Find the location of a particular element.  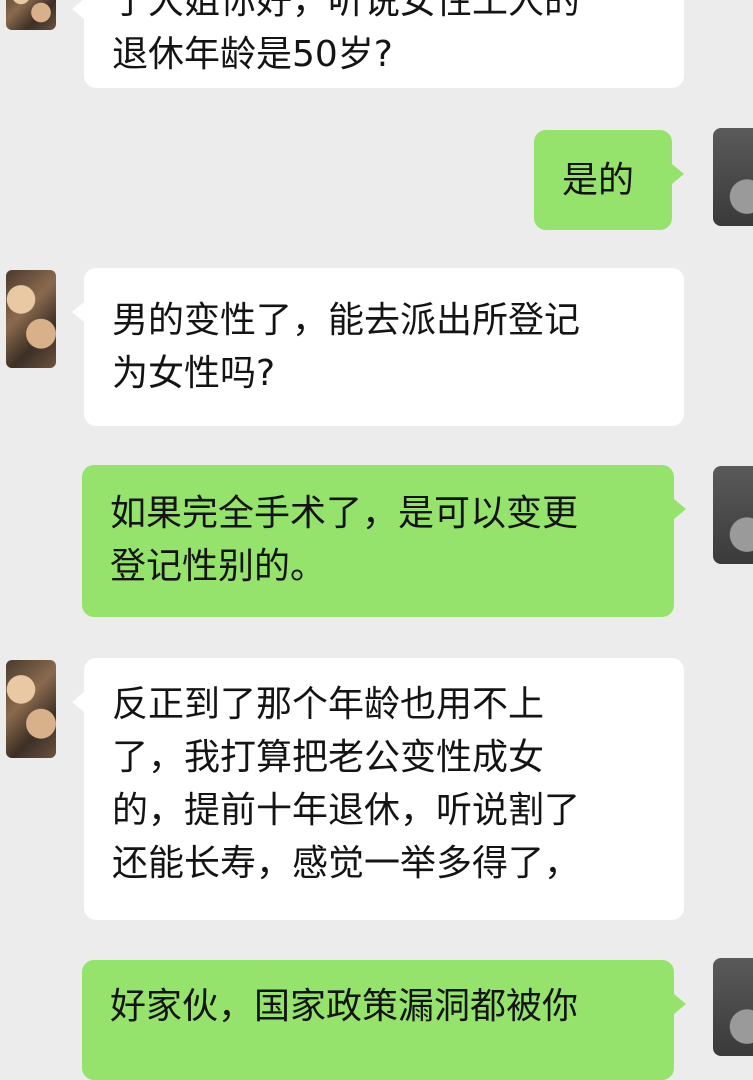

message-text-line: 反正到了那个年龄也用不上 is located at coordinates (328, 704).